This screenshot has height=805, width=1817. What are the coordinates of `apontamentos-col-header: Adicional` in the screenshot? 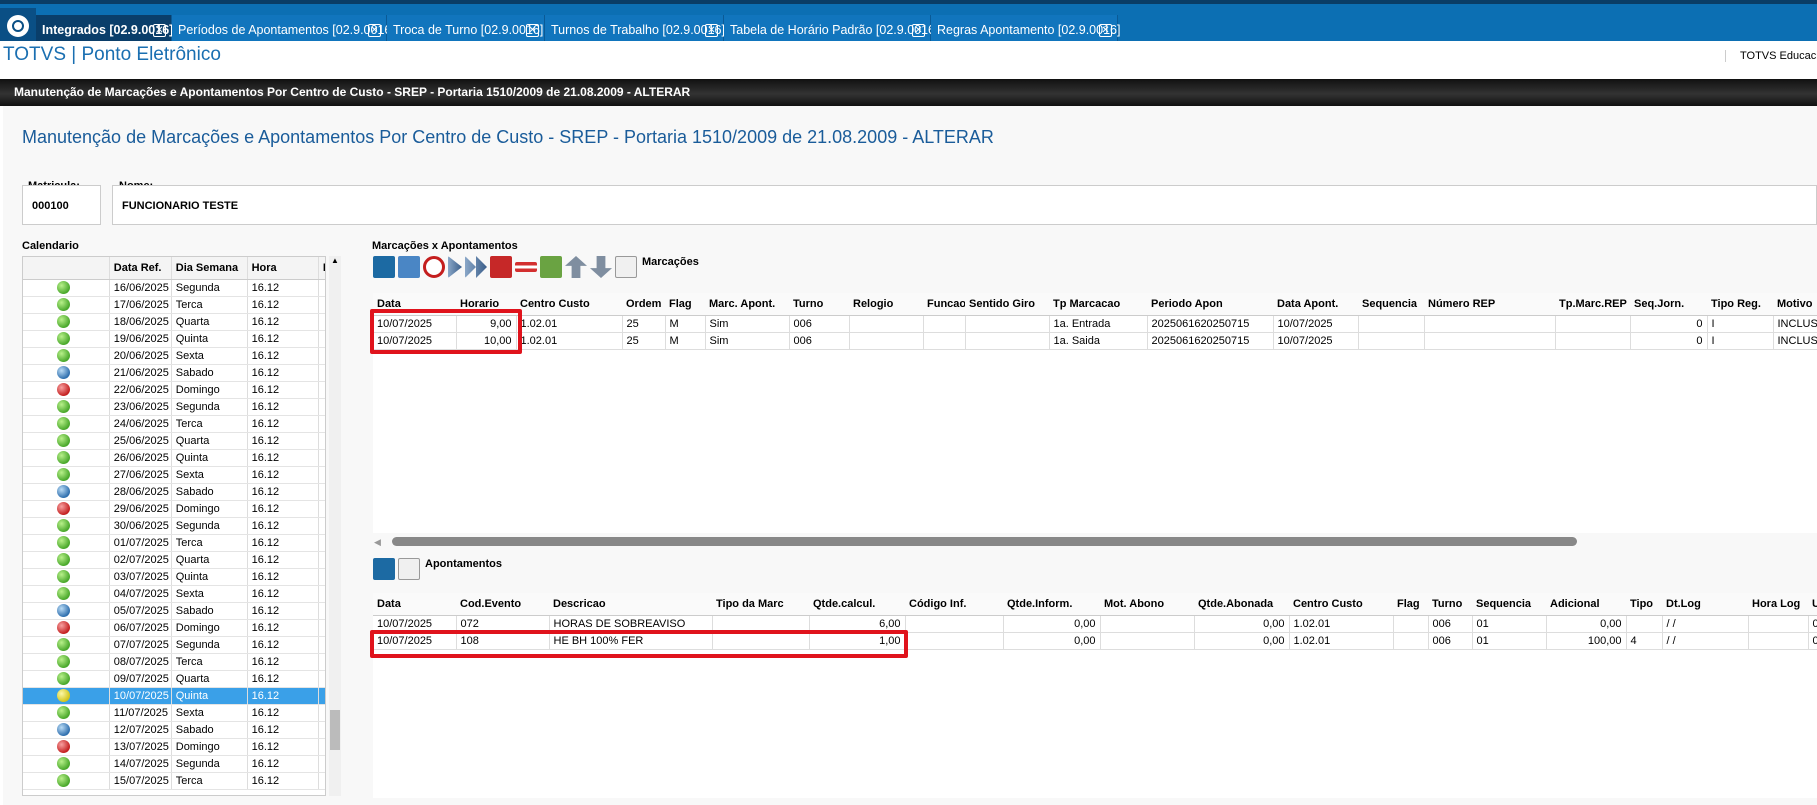 It's located at (1586, 604).